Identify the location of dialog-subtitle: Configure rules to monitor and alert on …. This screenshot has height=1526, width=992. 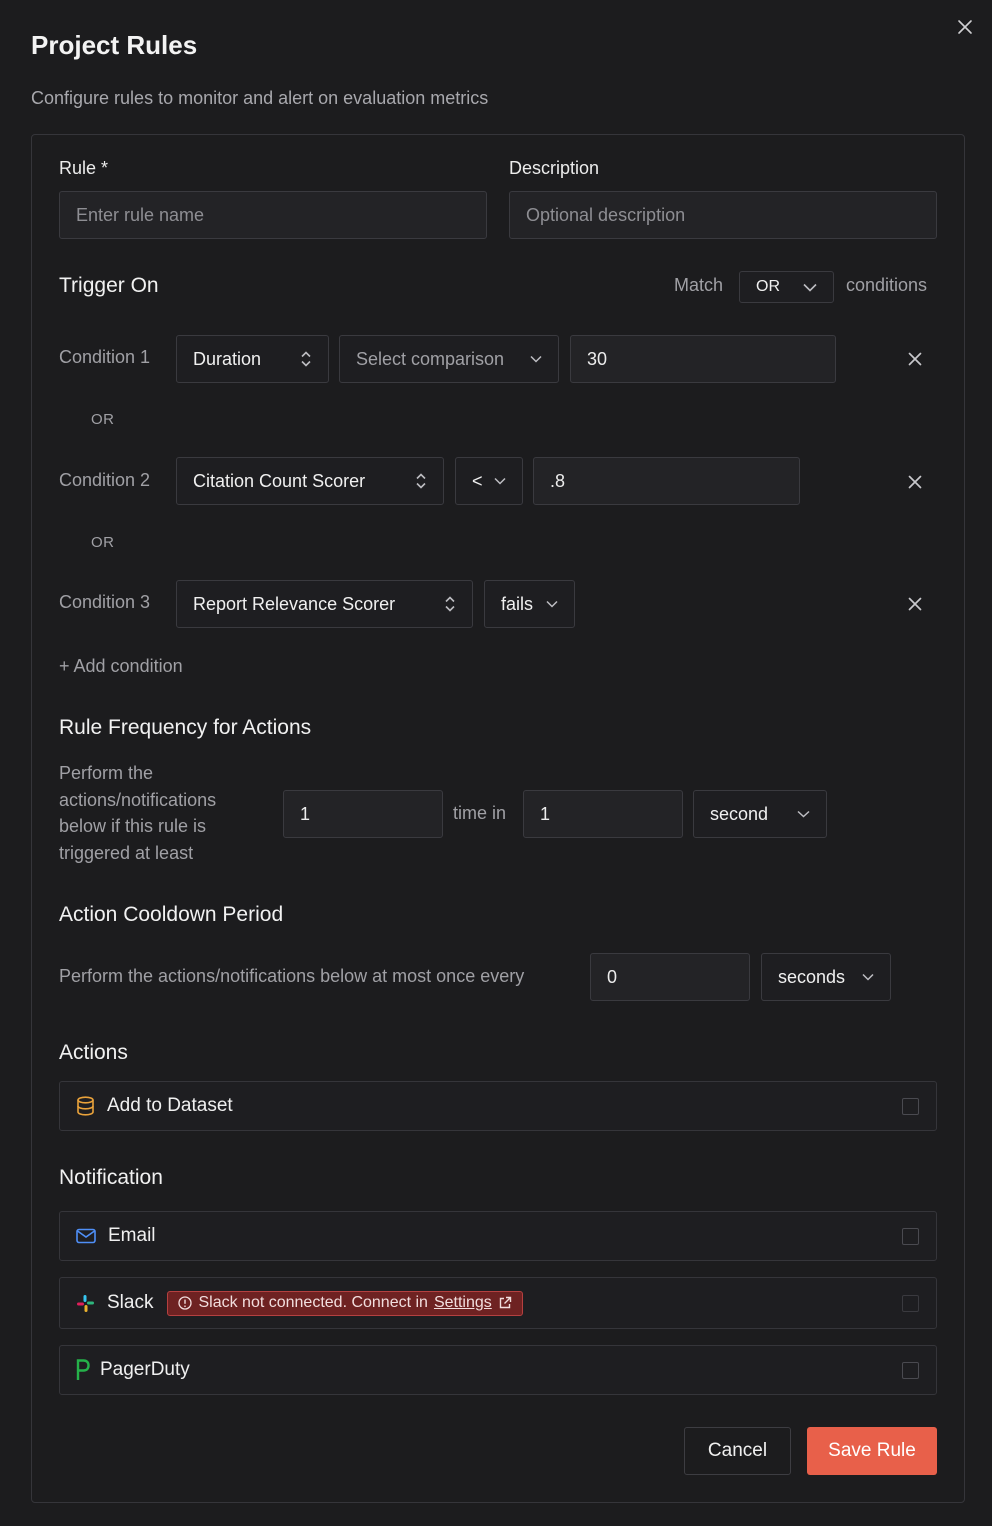
(260, 98).